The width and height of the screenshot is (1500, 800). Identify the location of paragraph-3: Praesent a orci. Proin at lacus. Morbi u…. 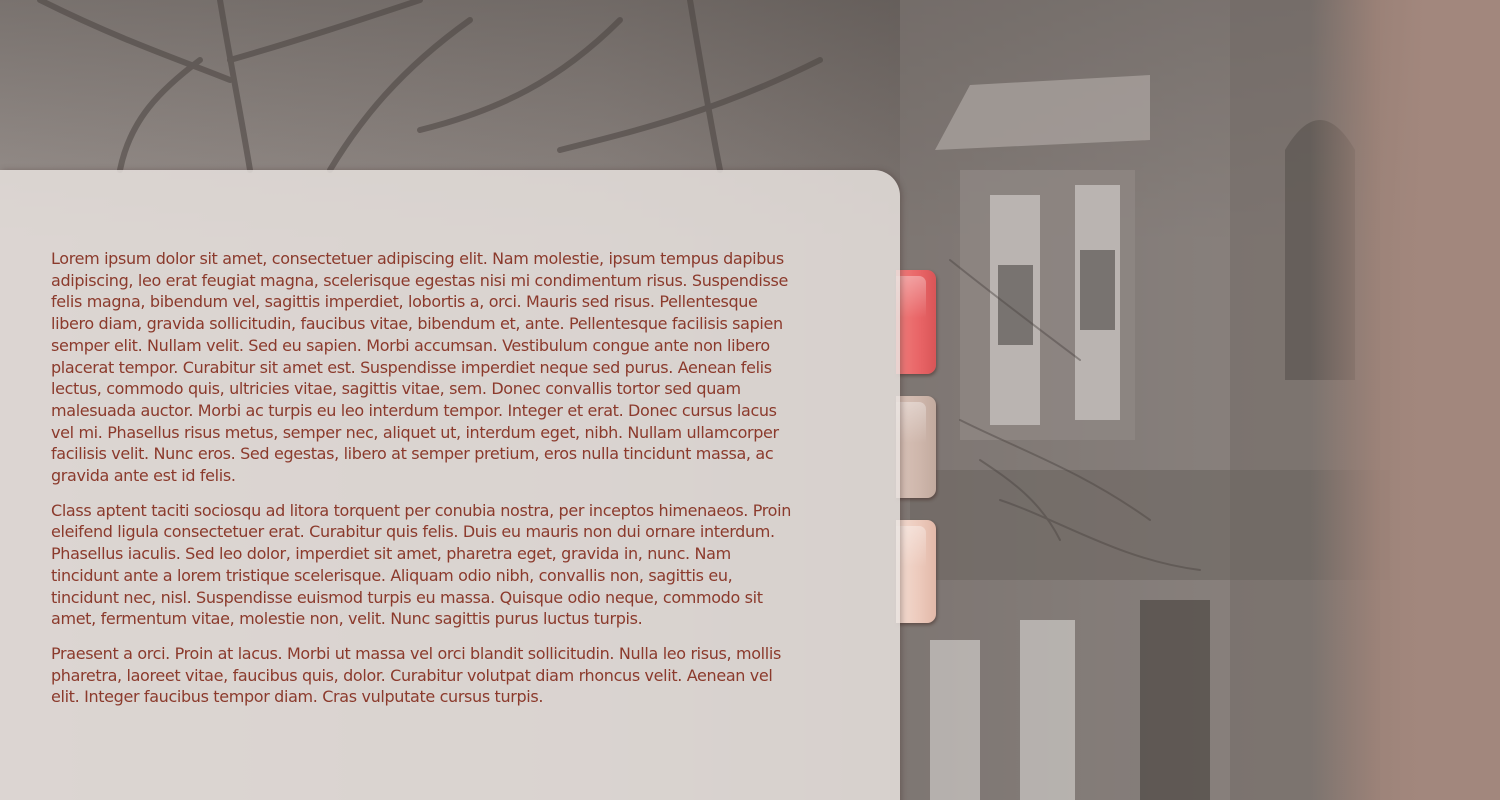
(416, 675).